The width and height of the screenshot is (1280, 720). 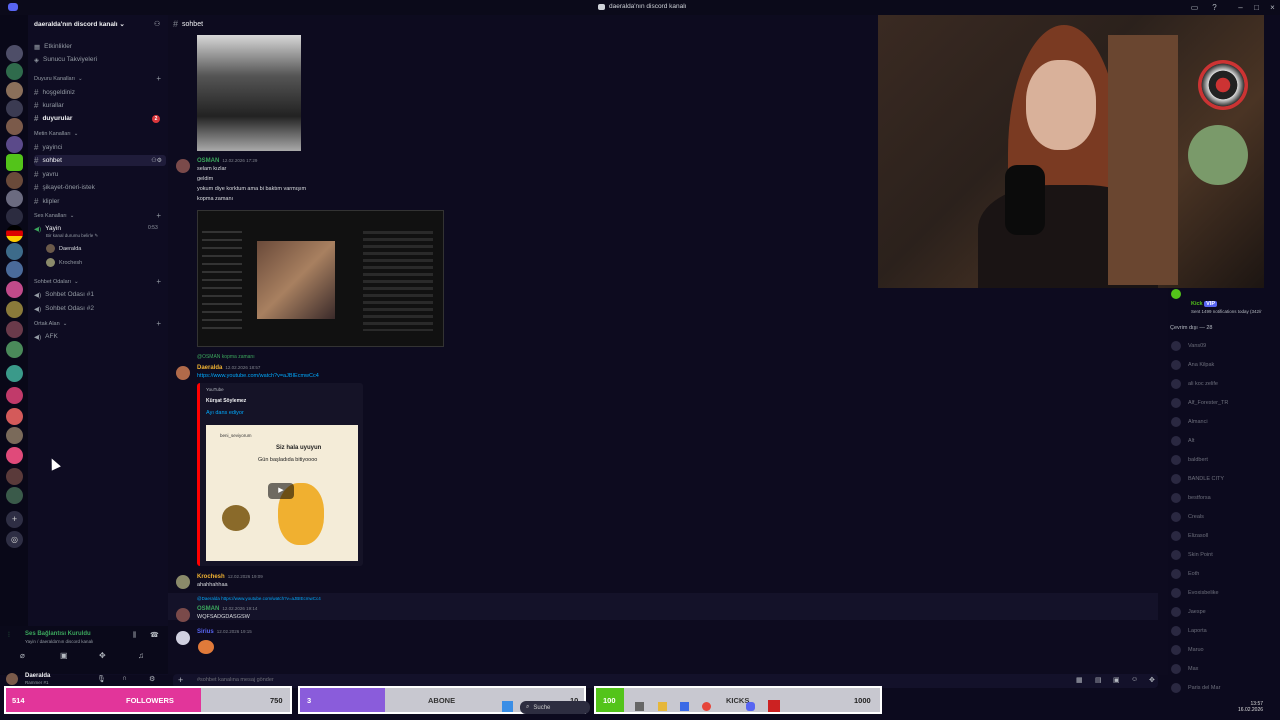 I want to click on activities-icon: ✥, so click(x=102, y=655).